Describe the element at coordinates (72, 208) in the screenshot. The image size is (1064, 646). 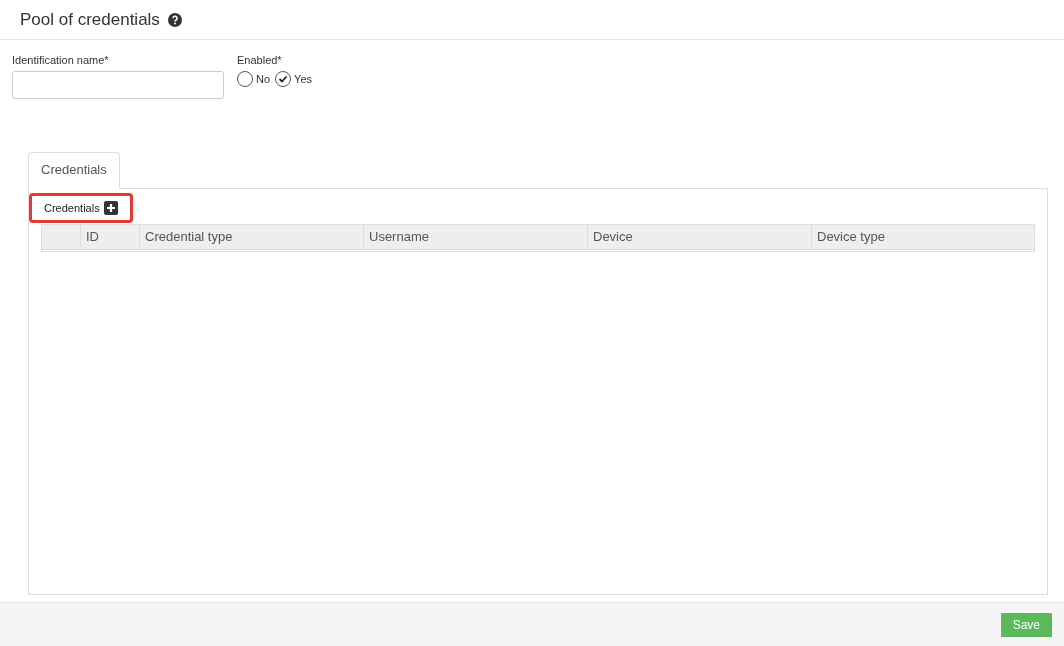
I see `section-label: Credentials` at that location.